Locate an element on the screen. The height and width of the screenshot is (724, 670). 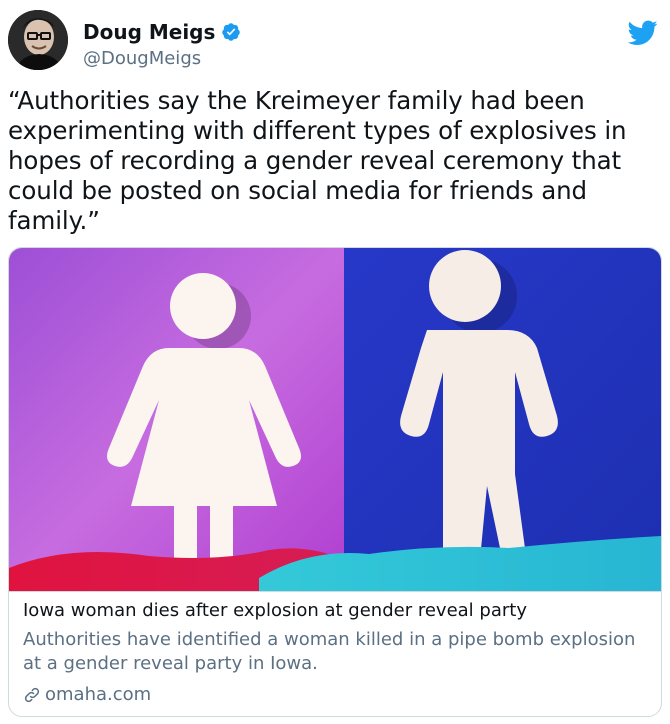
tweet-header: Doug Meigs @DougMeigs is located at coordinates (335, 40).